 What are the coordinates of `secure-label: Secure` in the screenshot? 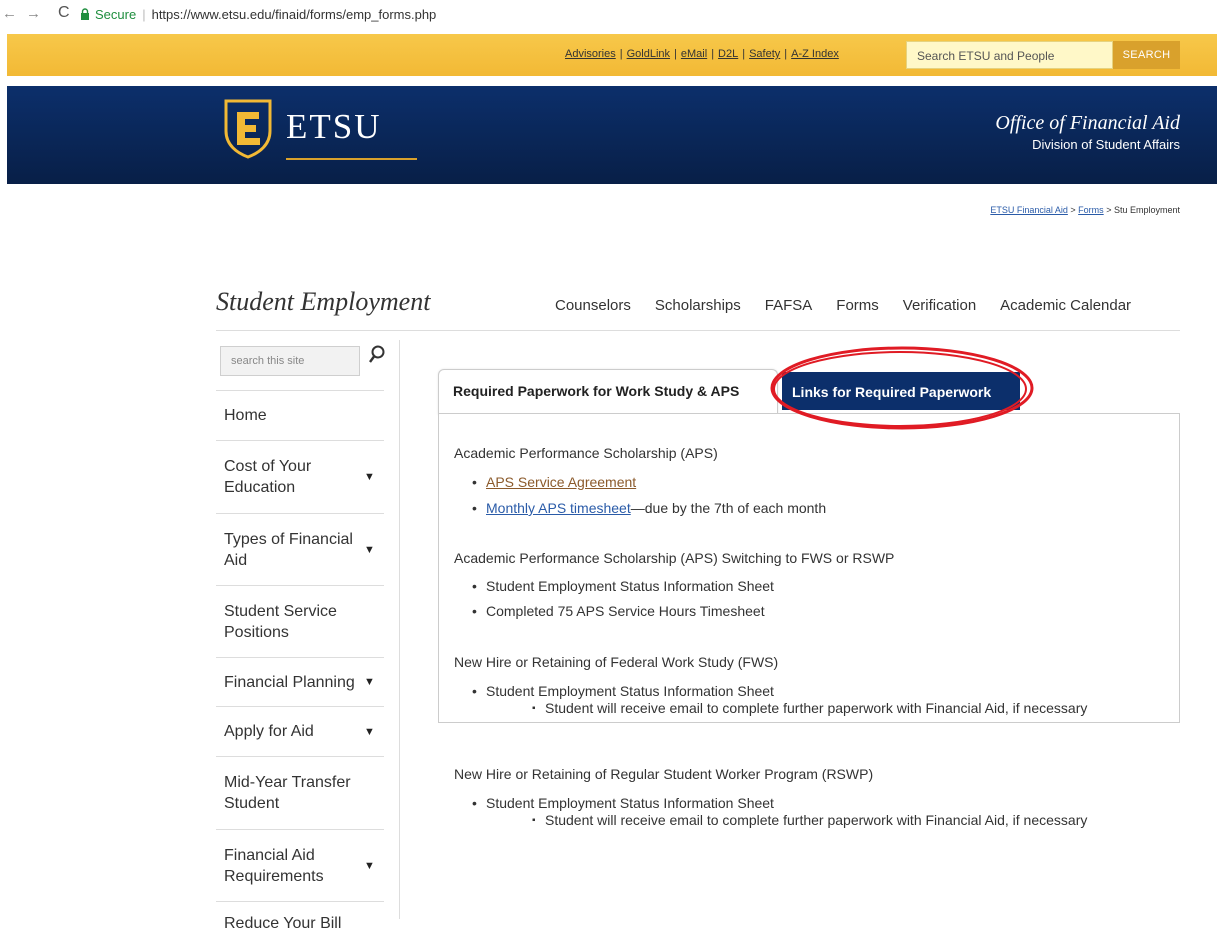 It's located at (116, 14).